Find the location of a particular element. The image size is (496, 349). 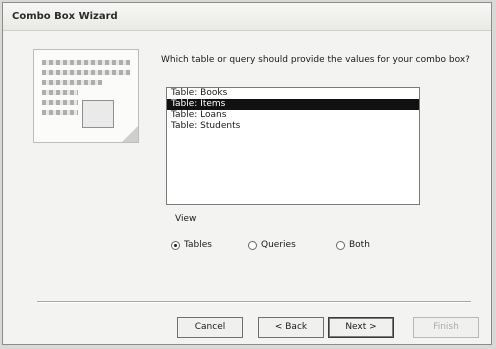

finish-button: Finish is located at coordinates (446, 327).